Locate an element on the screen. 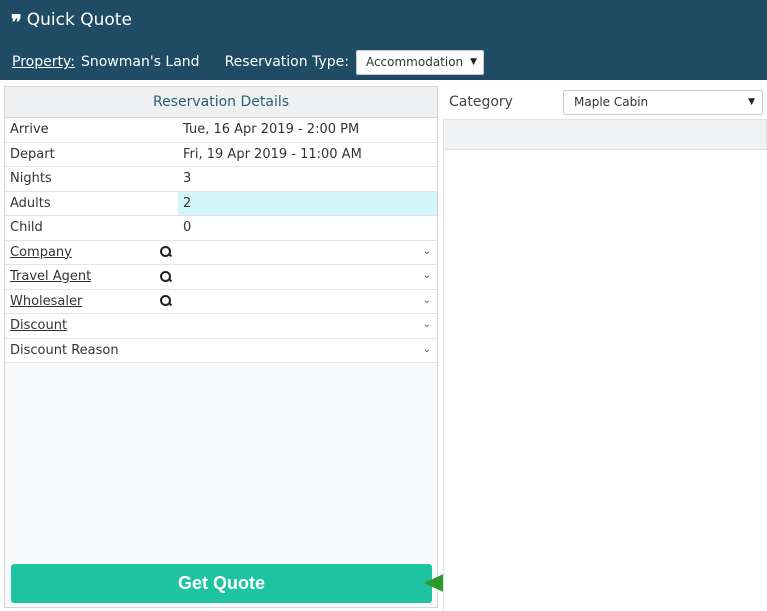 The image size is (767, 611). row-adults: Adults 2 is located at coordinates (221, 203).